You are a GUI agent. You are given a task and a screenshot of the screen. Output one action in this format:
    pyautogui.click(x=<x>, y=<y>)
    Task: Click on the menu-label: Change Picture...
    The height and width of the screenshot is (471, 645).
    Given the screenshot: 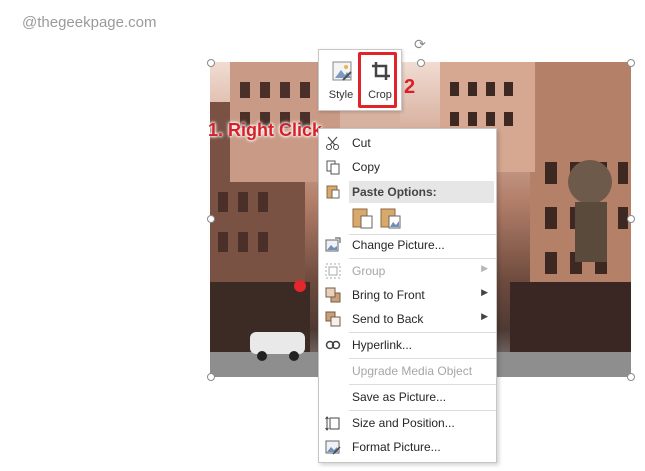 What is the action you would take?
    pyautogui.click(x=398, y=245)
    